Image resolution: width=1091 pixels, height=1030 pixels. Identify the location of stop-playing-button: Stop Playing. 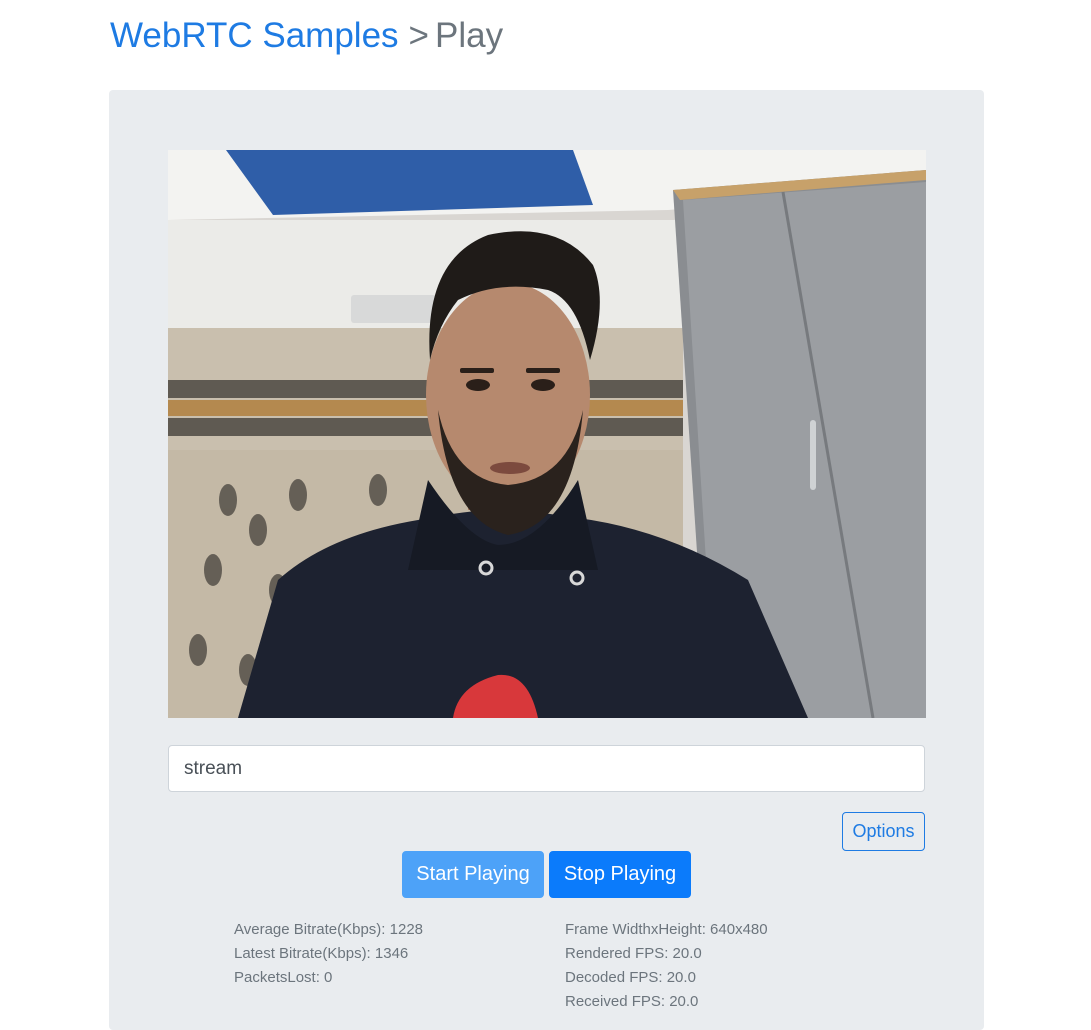
(620, 874).